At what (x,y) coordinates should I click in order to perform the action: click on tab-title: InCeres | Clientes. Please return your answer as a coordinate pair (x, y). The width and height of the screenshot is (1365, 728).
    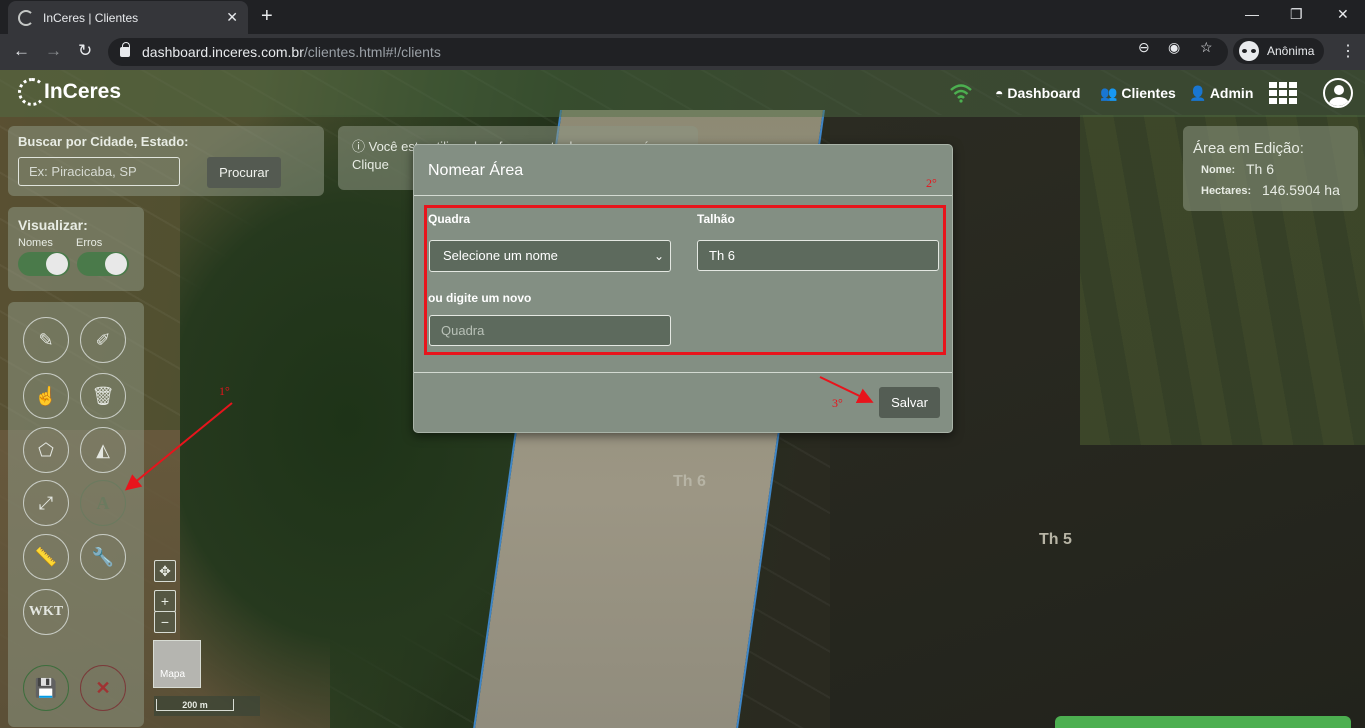
    Looking at the image, I should click on (91, 17).